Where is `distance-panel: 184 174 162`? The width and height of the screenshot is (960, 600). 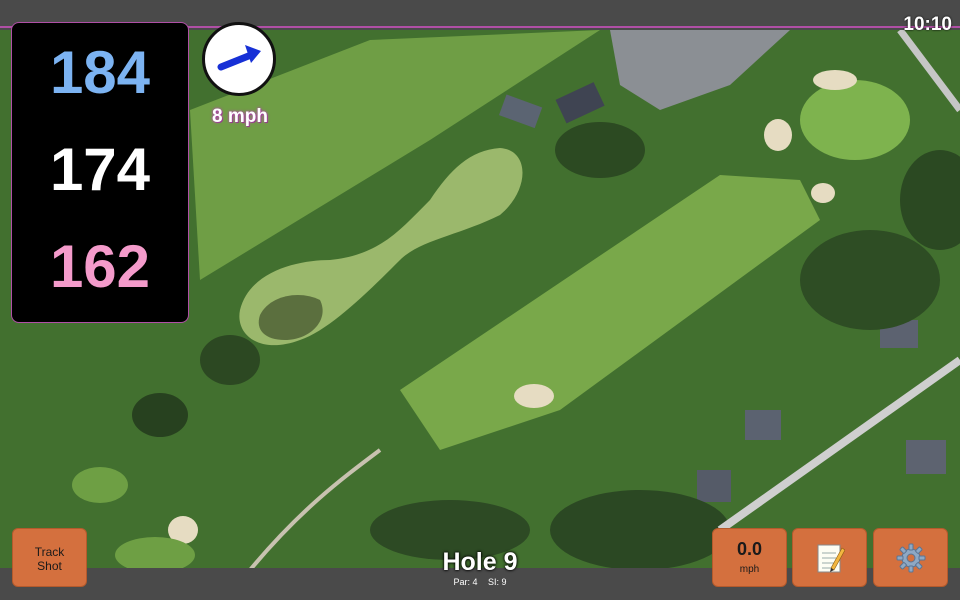 distance-panel: 184 174 162 is located at coordinates (100, 172).